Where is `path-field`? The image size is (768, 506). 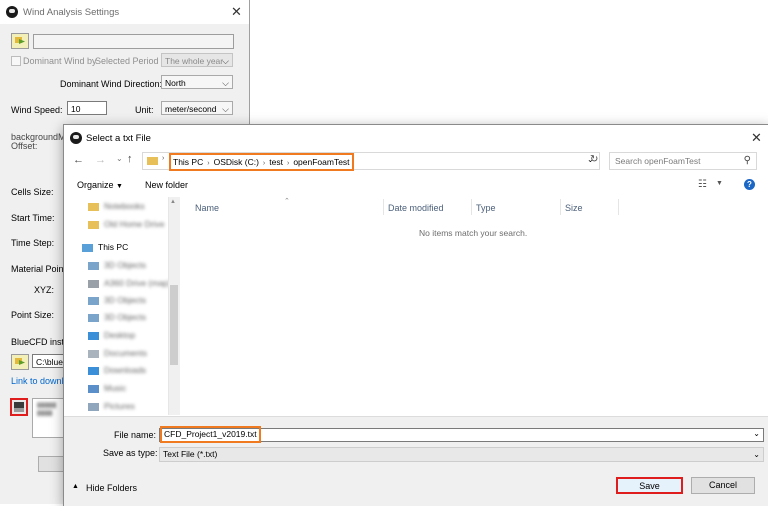 path-field is located at coordinates (133, 41).